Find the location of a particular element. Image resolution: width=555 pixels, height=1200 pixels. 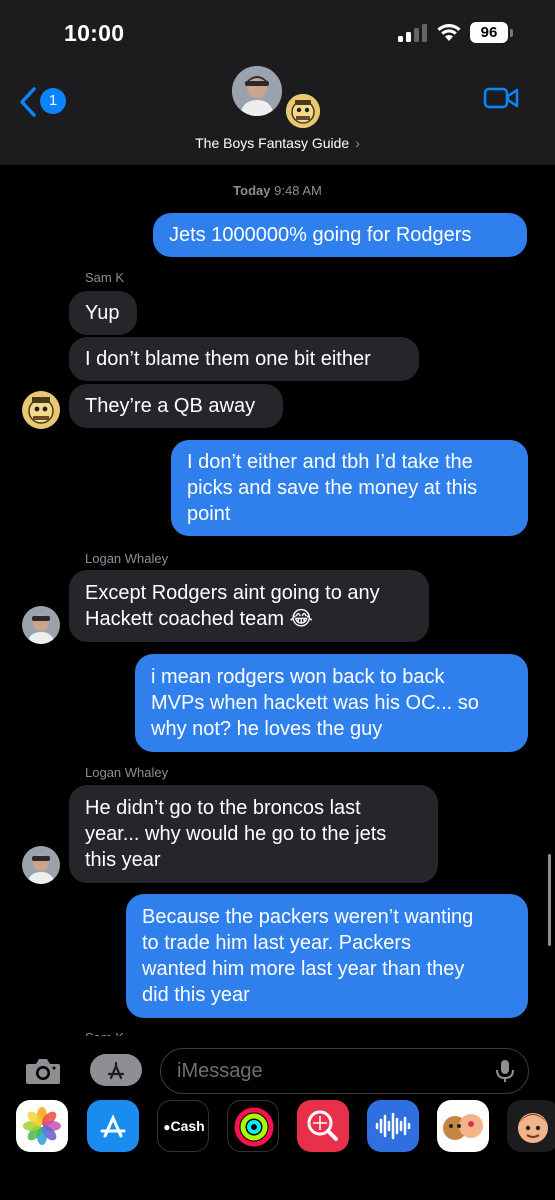

image-search-icon is located at coordinates (323, 1126).